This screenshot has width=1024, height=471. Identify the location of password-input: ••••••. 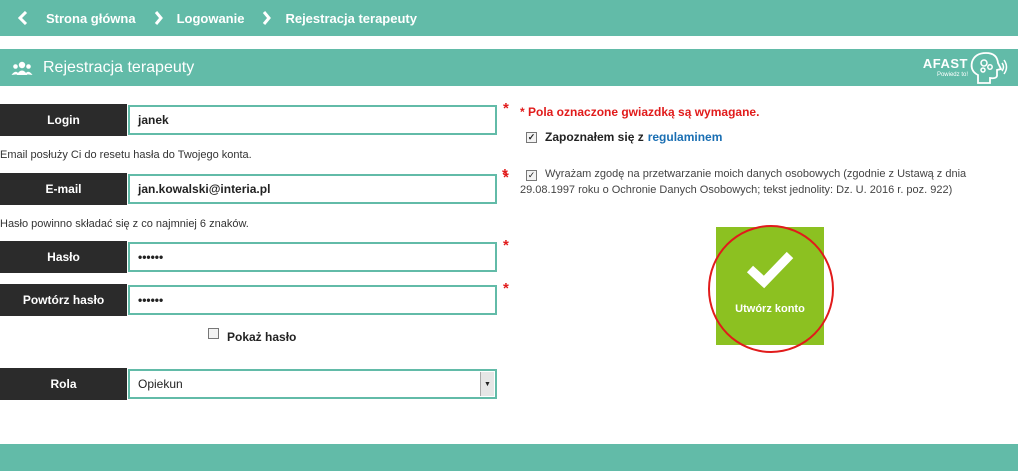
(312, 257).